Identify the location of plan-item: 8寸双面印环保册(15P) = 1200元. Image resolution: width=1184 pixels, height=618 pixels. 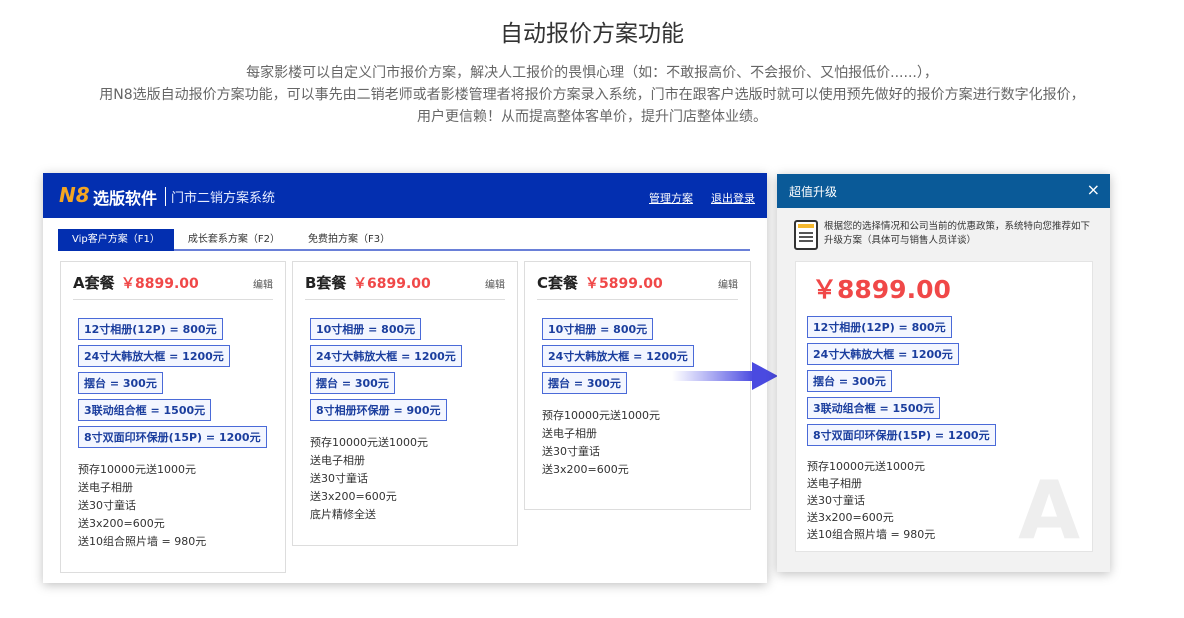
(901, 435).